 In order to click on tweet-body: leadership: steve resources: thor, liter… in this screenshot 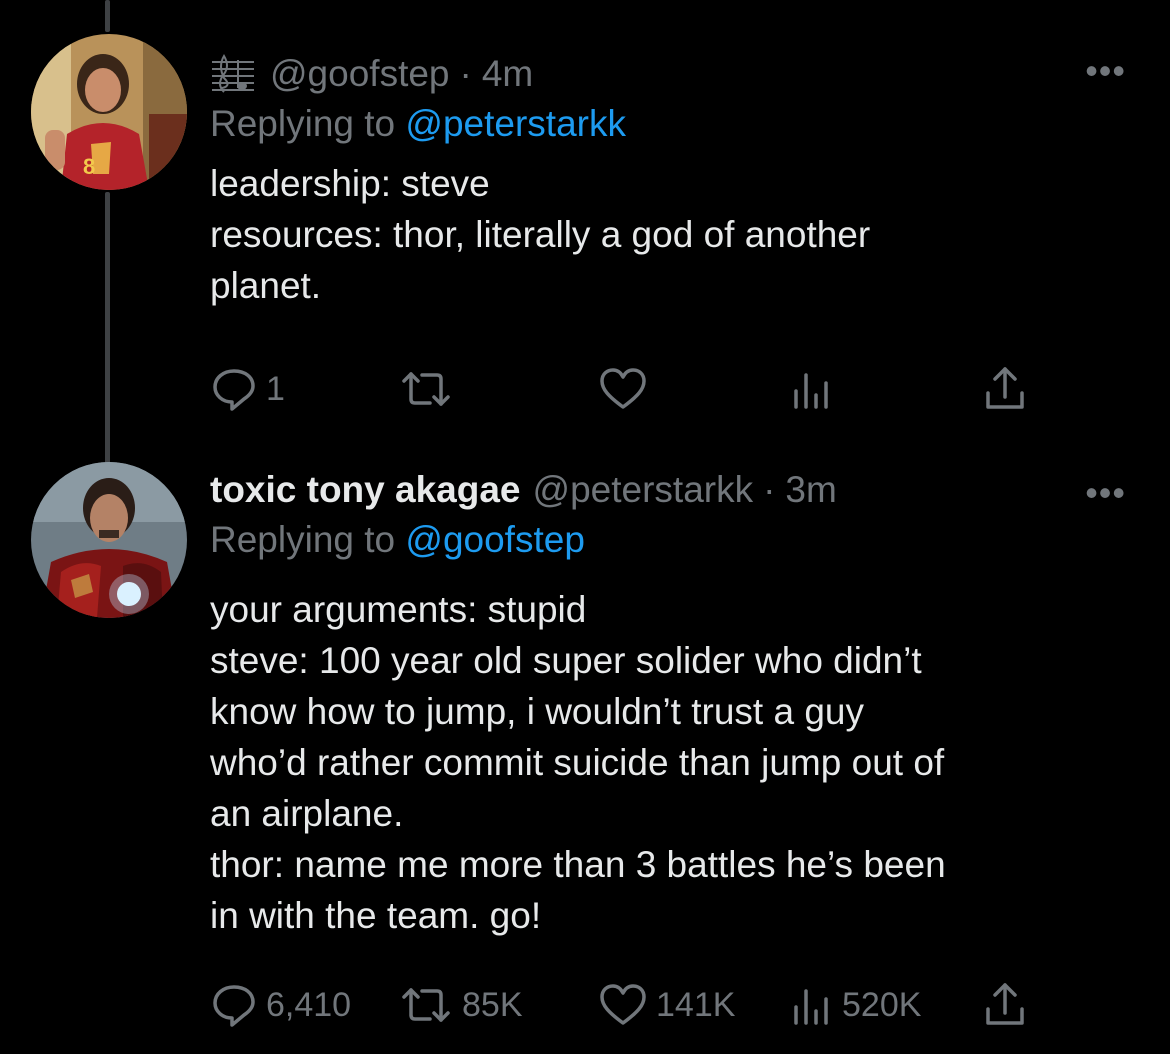, I will do `click(670, 234)`.